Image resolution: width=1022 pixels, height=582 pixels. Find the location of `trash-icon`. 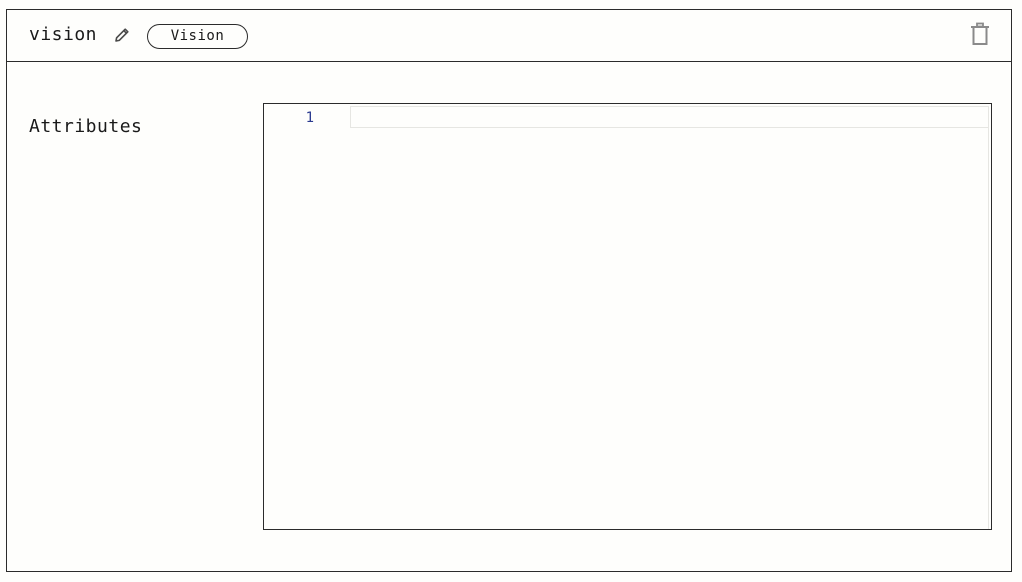

trash-icon is located at coordinates (980, 34).